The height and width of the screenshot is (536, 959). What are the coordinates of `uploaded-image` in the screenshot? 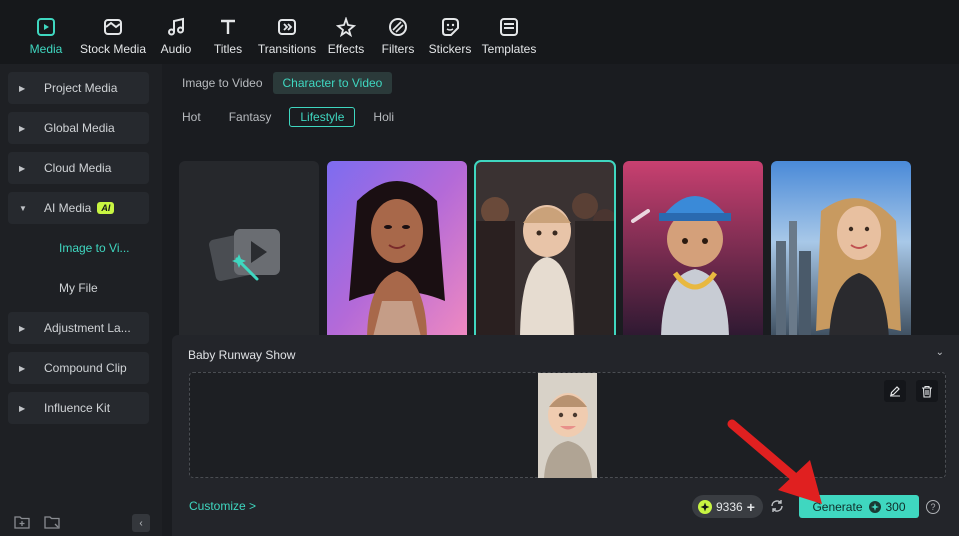 It's located at (567, 425).